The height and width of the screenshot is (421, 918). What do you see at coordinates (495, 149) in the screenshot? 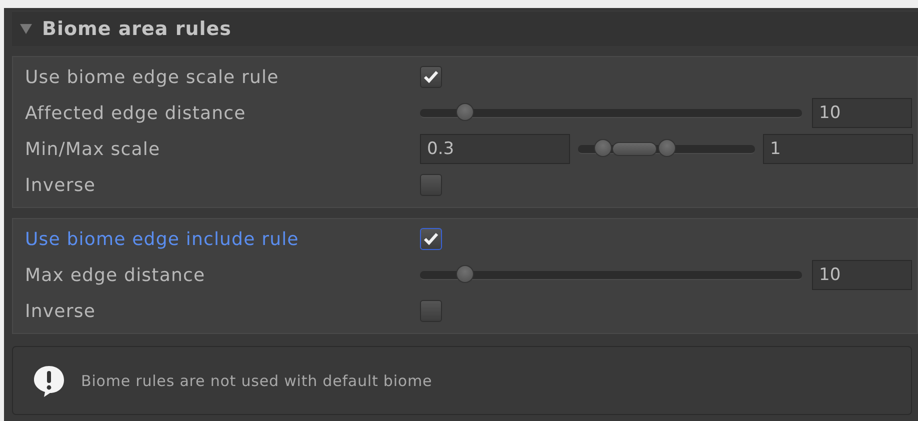
I see `min-field: 0.3` at bounding box center [495, 149].